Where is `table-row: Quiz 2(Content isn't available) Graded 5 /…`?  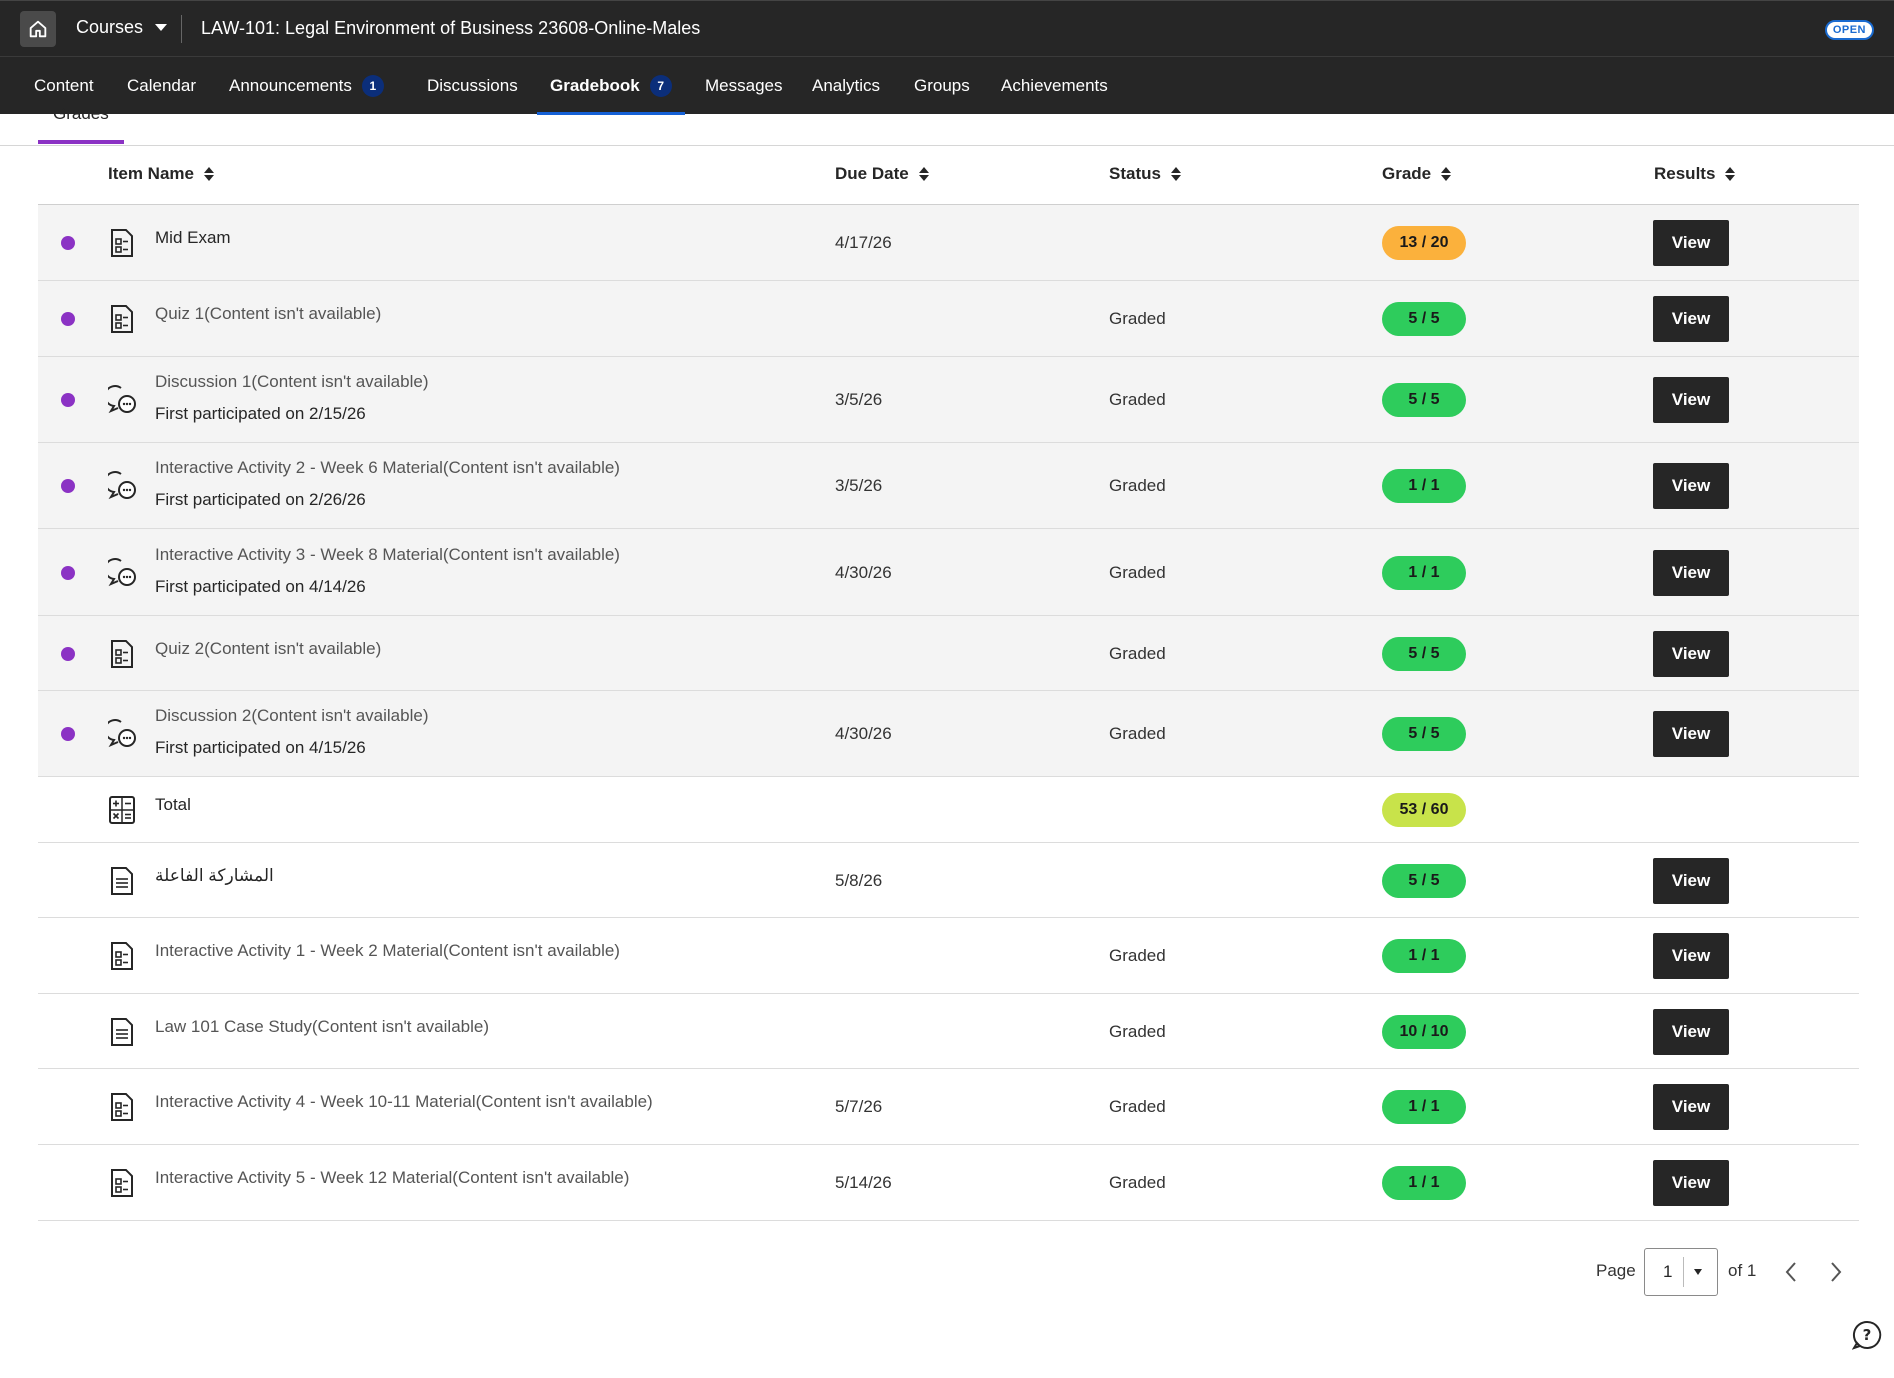 table-row: Quiz 2(Content isn't available) Graded 5 /… is located at coordinates (948, 653).